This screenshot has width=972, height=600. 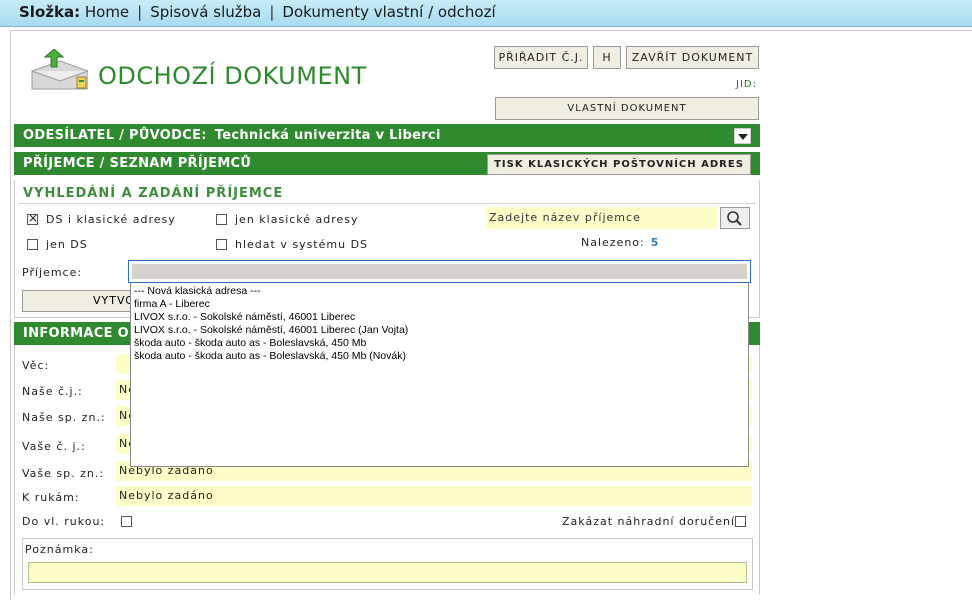 What do you see at coordinates (67, 244) in the screenshot?
I see `checkbox-label-ds-only: jen DS` at bounding box center [67, 244].